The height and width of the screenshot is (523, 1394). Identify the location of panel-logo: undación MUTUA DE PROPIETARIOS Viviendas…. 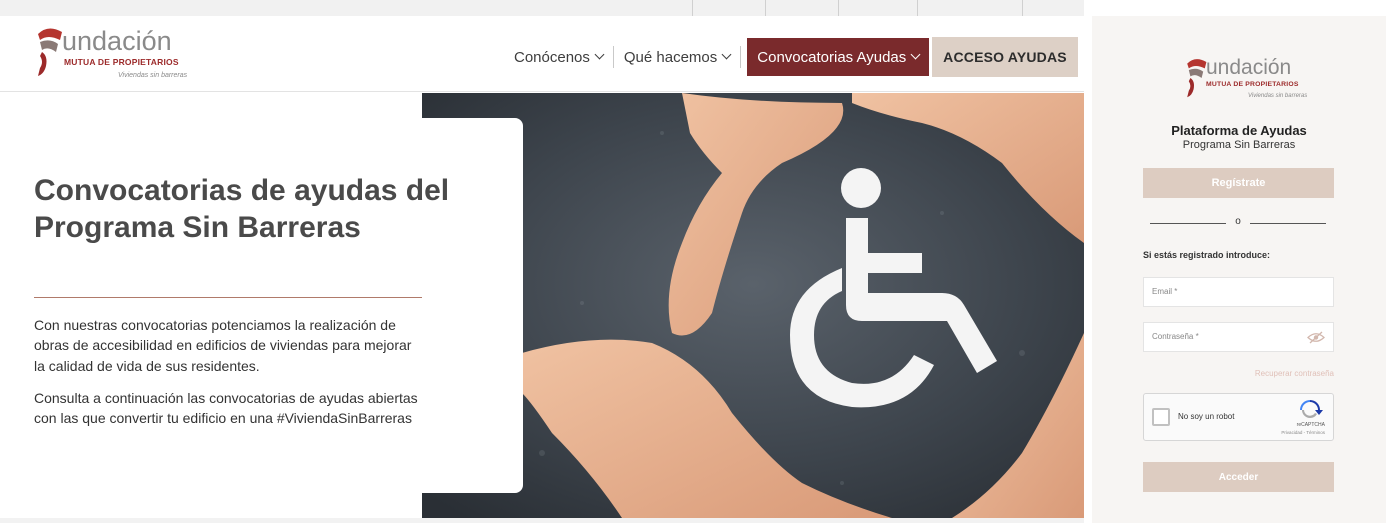
(1246, 82).